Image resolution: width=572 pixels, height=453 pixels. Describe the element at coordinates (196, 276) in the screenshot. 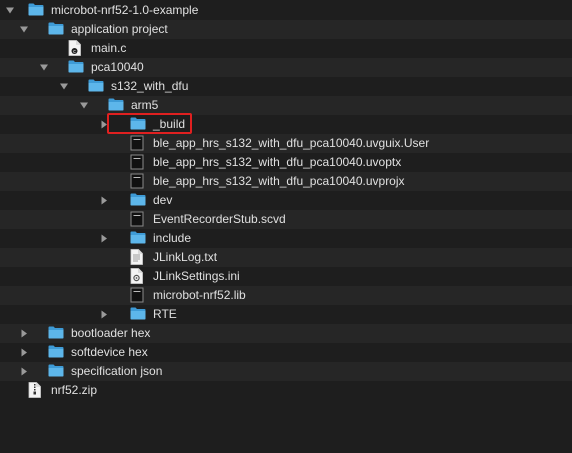

I see `item-label: JLinkSettings.ini` at that location.